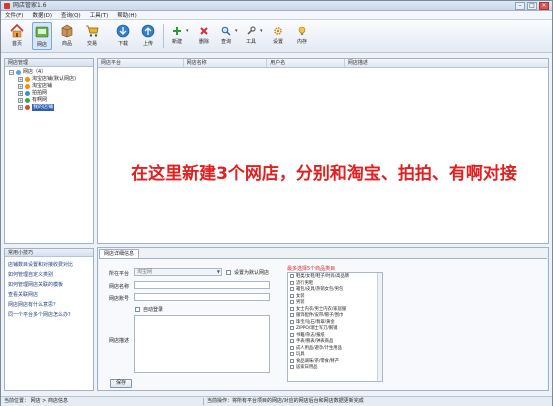  I want to click on shop-account-input, so click(202, 297).